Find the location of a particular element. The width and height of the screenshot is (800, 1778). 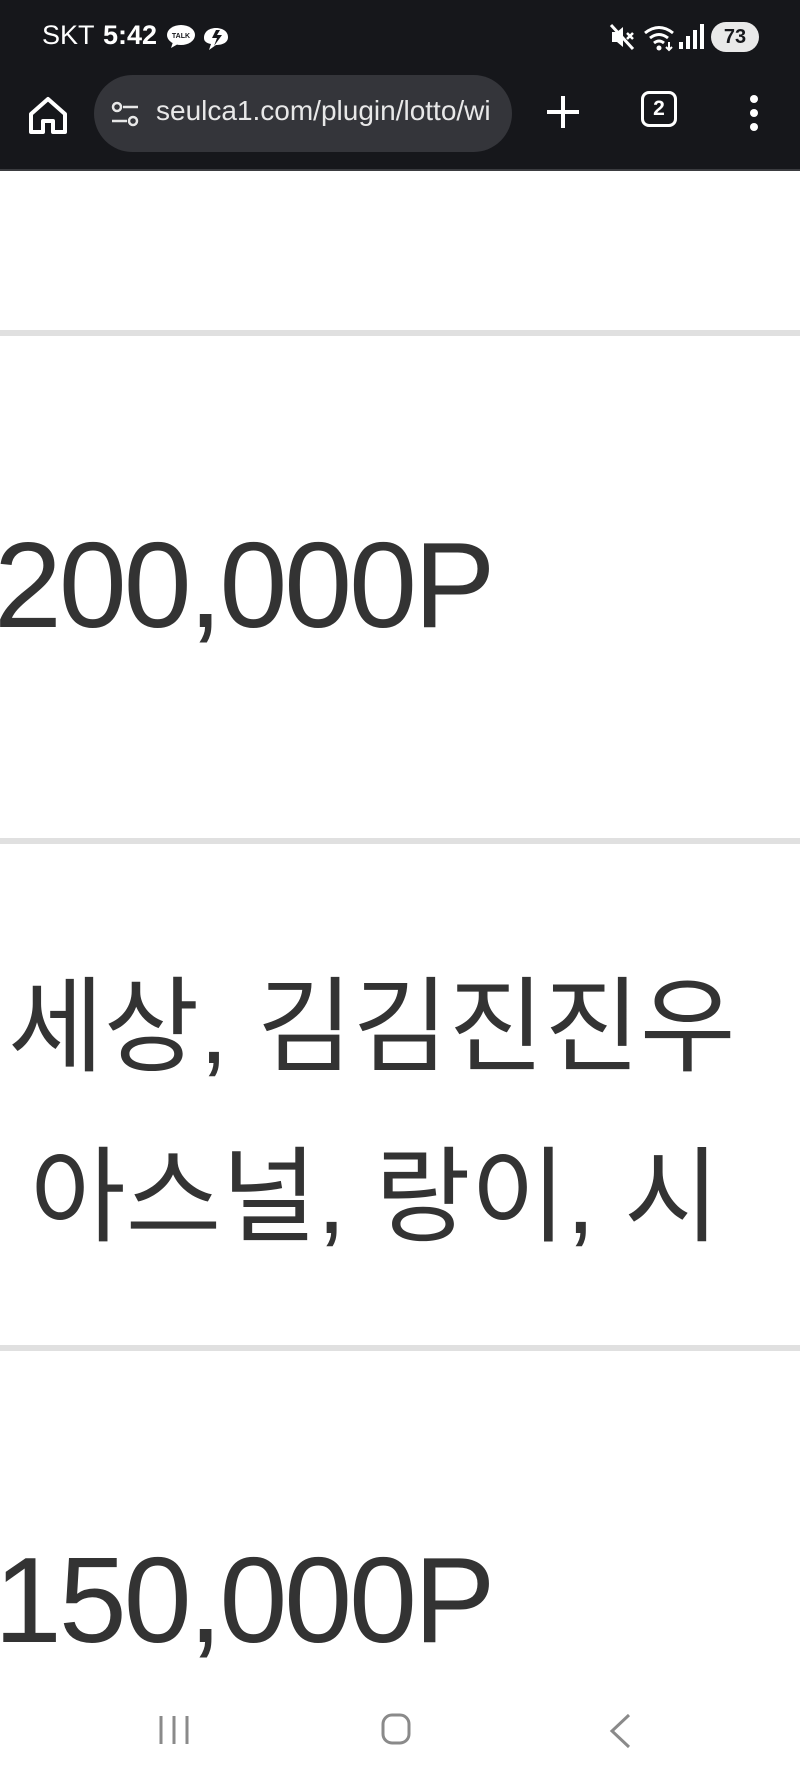

clock: 5:42 is located at coordinates (130, 35).